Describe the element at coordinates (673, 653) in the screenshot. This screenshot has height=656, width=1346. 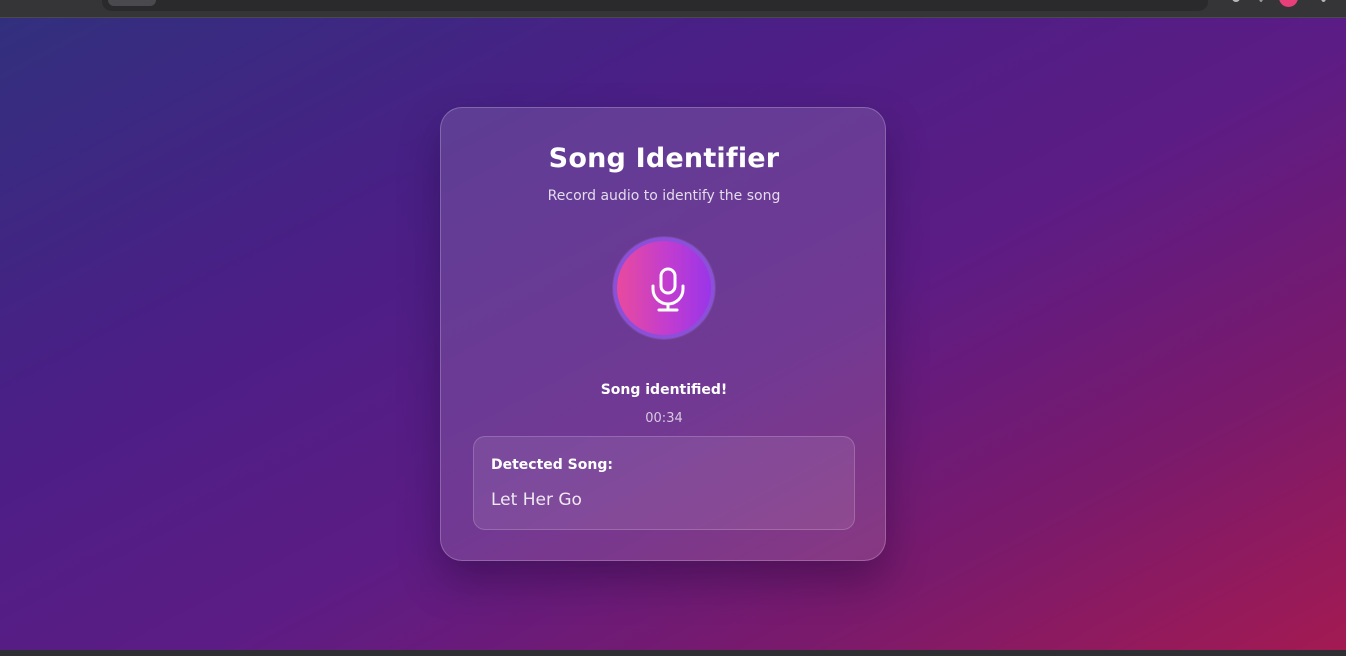
I see `taskbar-edge` at that location.